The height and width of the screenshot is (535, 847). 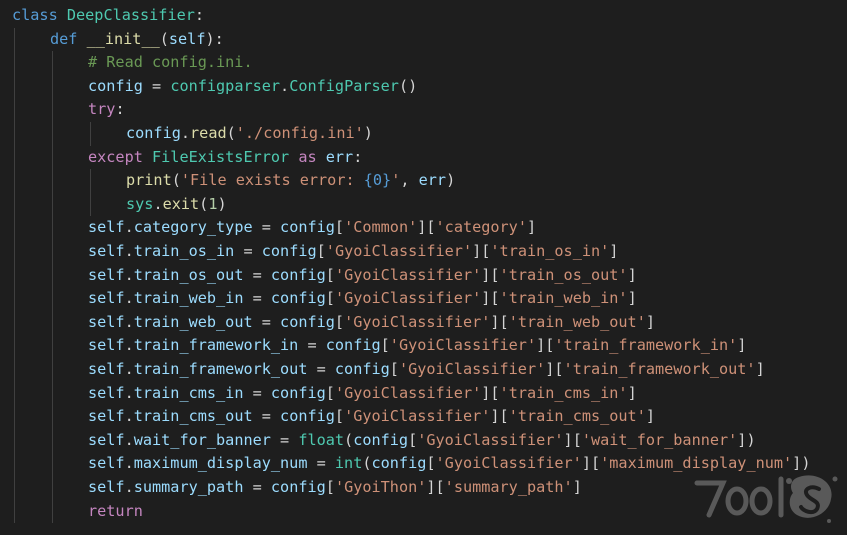 I want to click on code-line: return, so click(x=115, y=512).